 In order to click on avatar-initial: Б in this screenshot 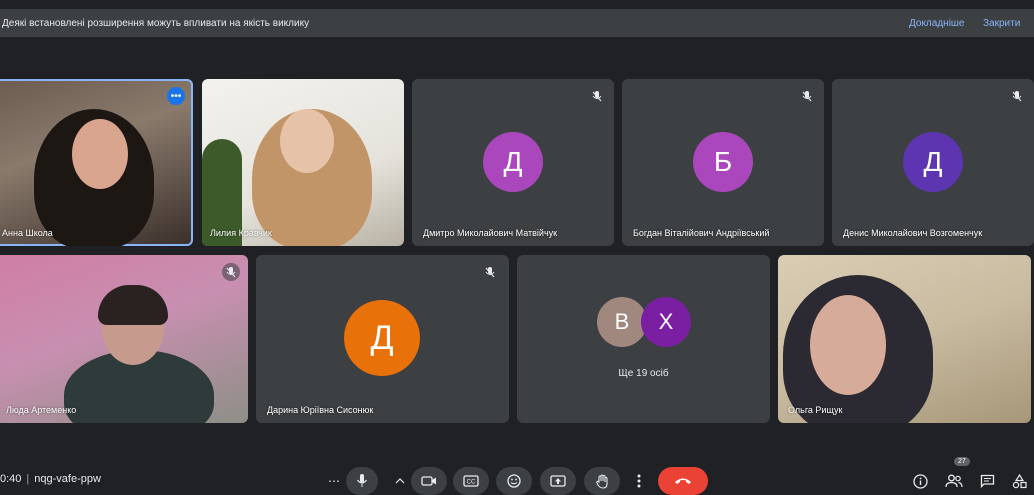, I will do `click(723, 161)`.